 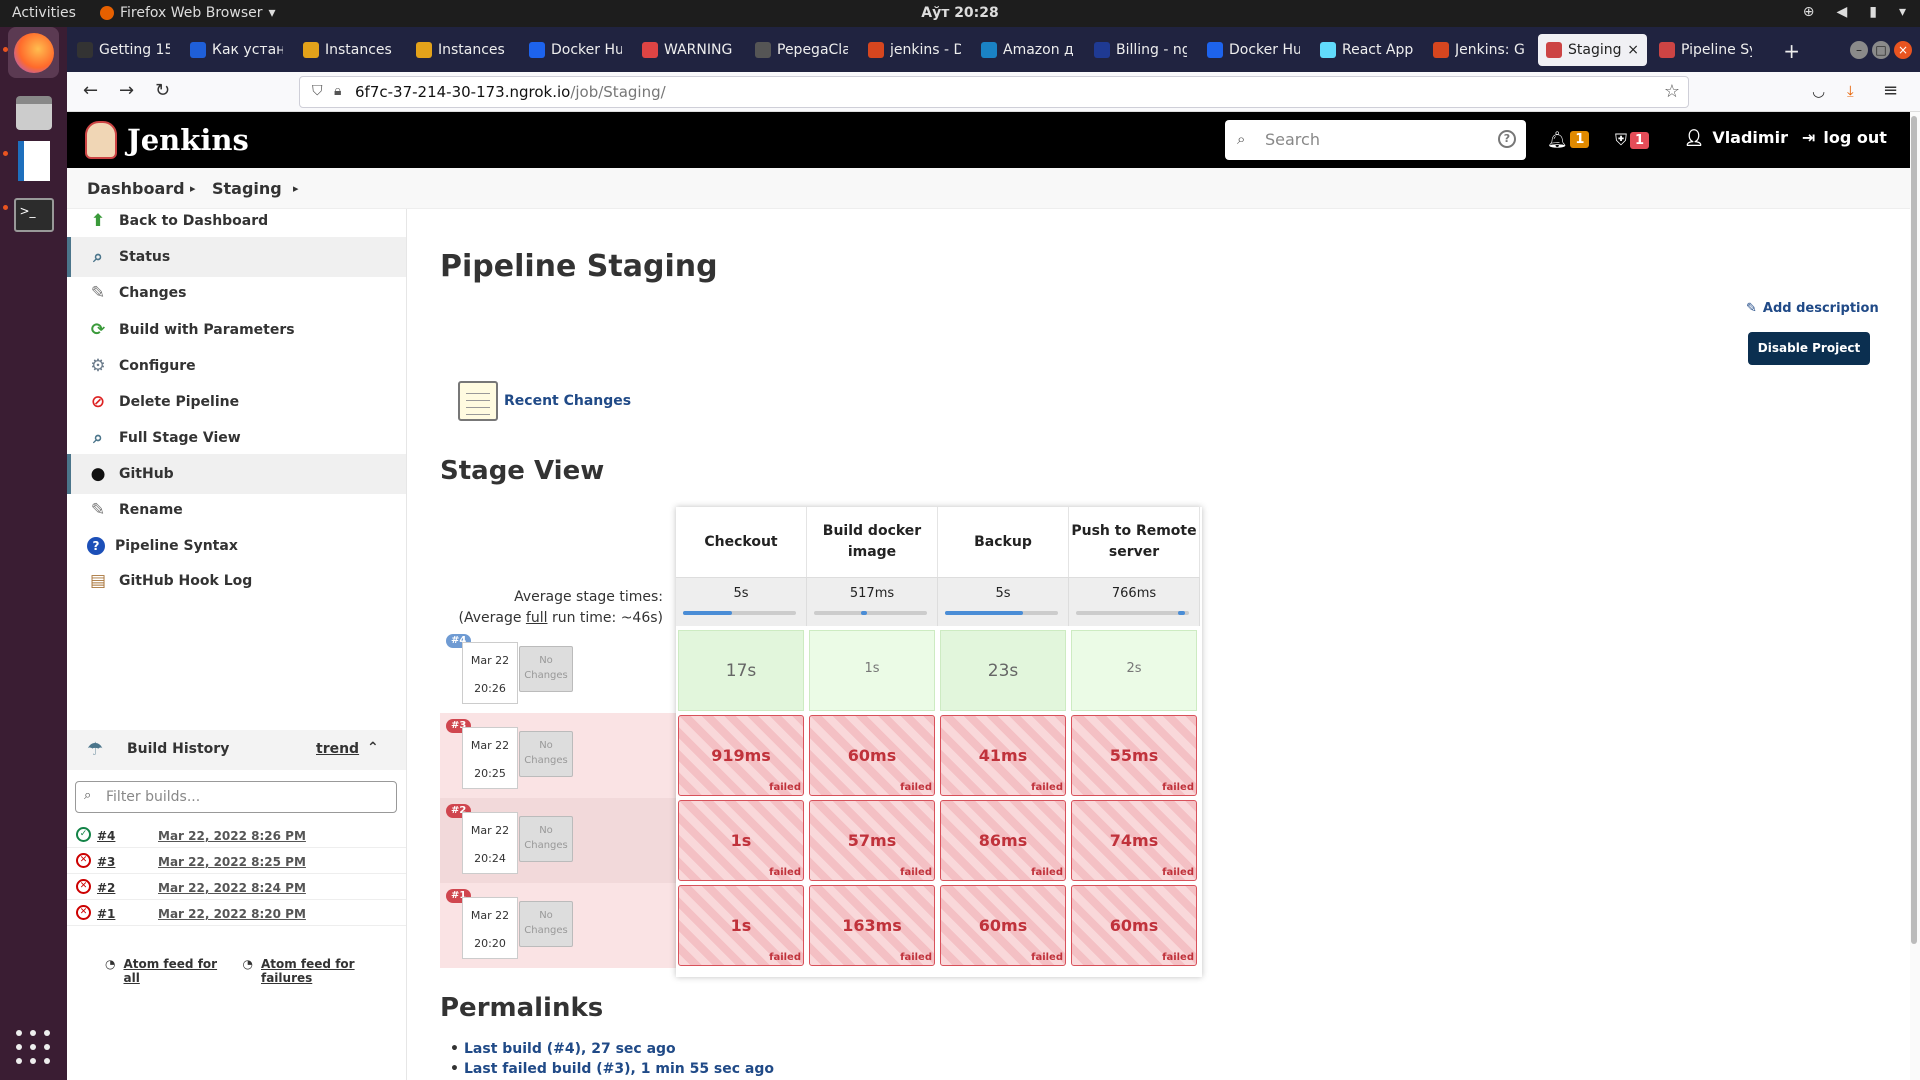 I want to click on browser-tab: Как устан, so click(x=236, y=50).